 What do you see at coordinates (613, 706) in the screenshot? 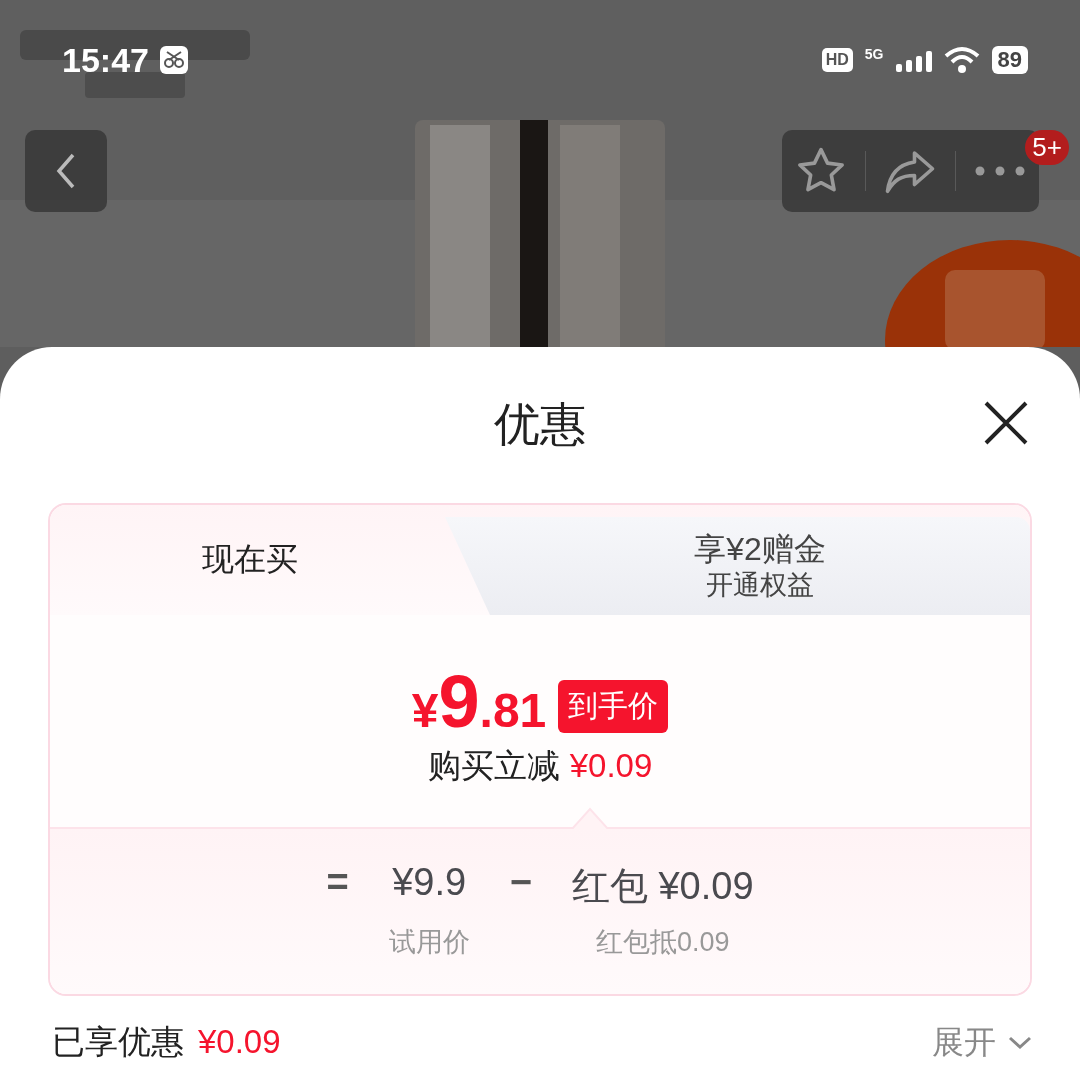
I see `price-tag: 到手价` at bounding box center [613, 706].